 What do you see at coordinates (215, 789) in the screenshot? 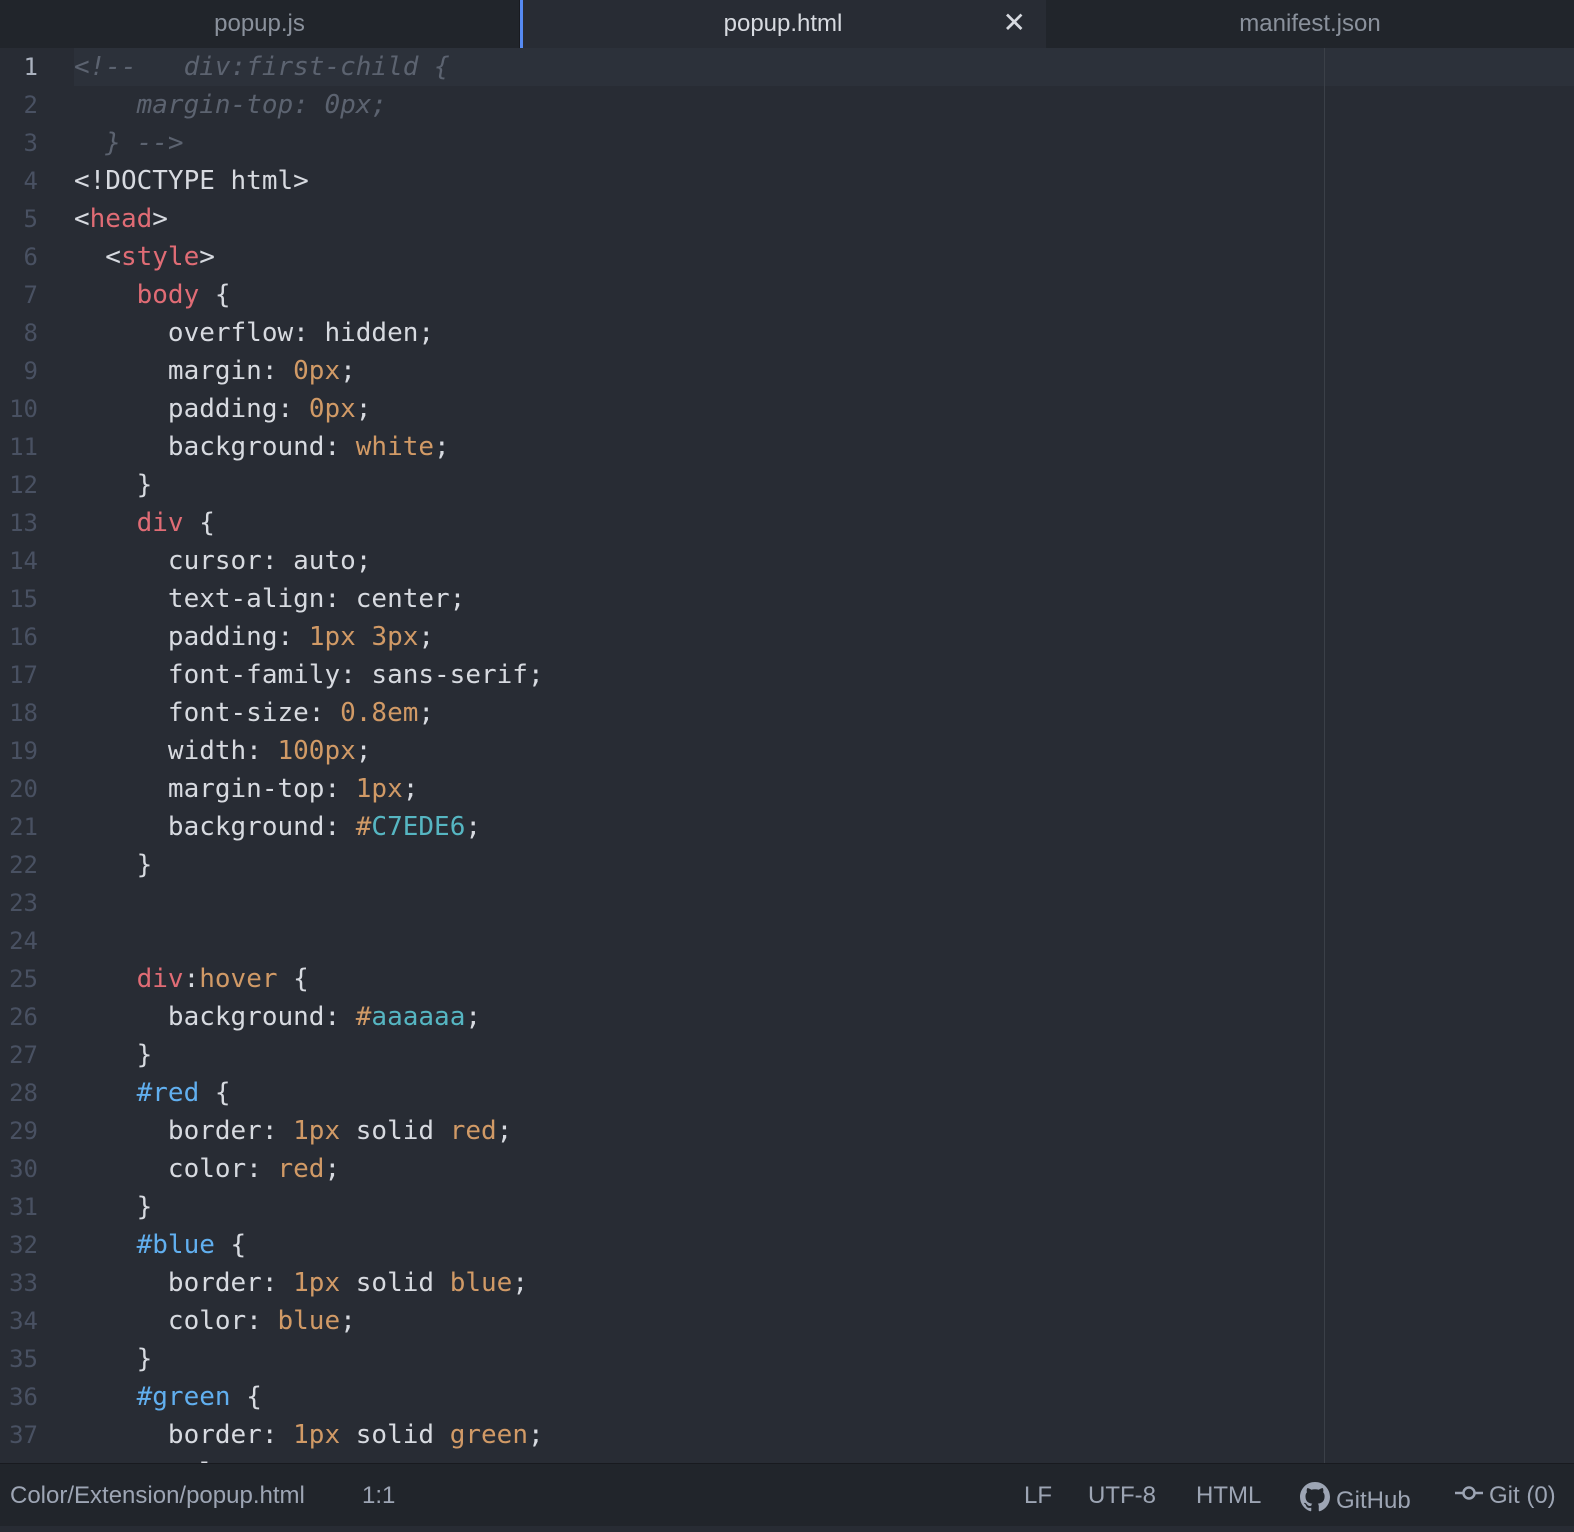
I see `code-token: margin-top:` at bounding box center [215, 789].